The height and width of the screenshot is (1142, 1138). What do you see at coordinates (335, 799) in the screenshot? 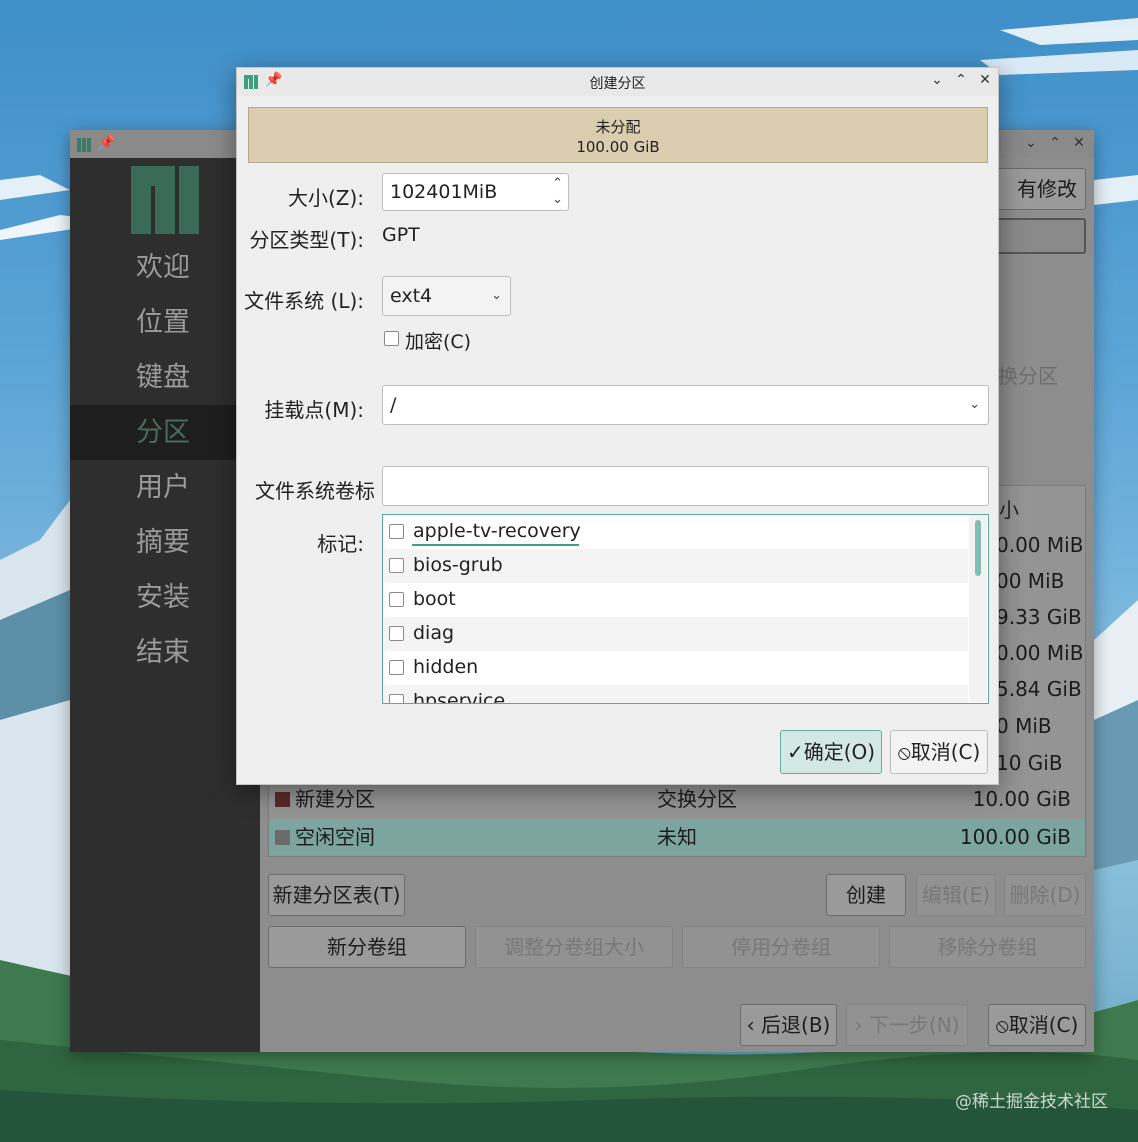
I see `partition-name: 新建分区` at bounding box center [335, 799].